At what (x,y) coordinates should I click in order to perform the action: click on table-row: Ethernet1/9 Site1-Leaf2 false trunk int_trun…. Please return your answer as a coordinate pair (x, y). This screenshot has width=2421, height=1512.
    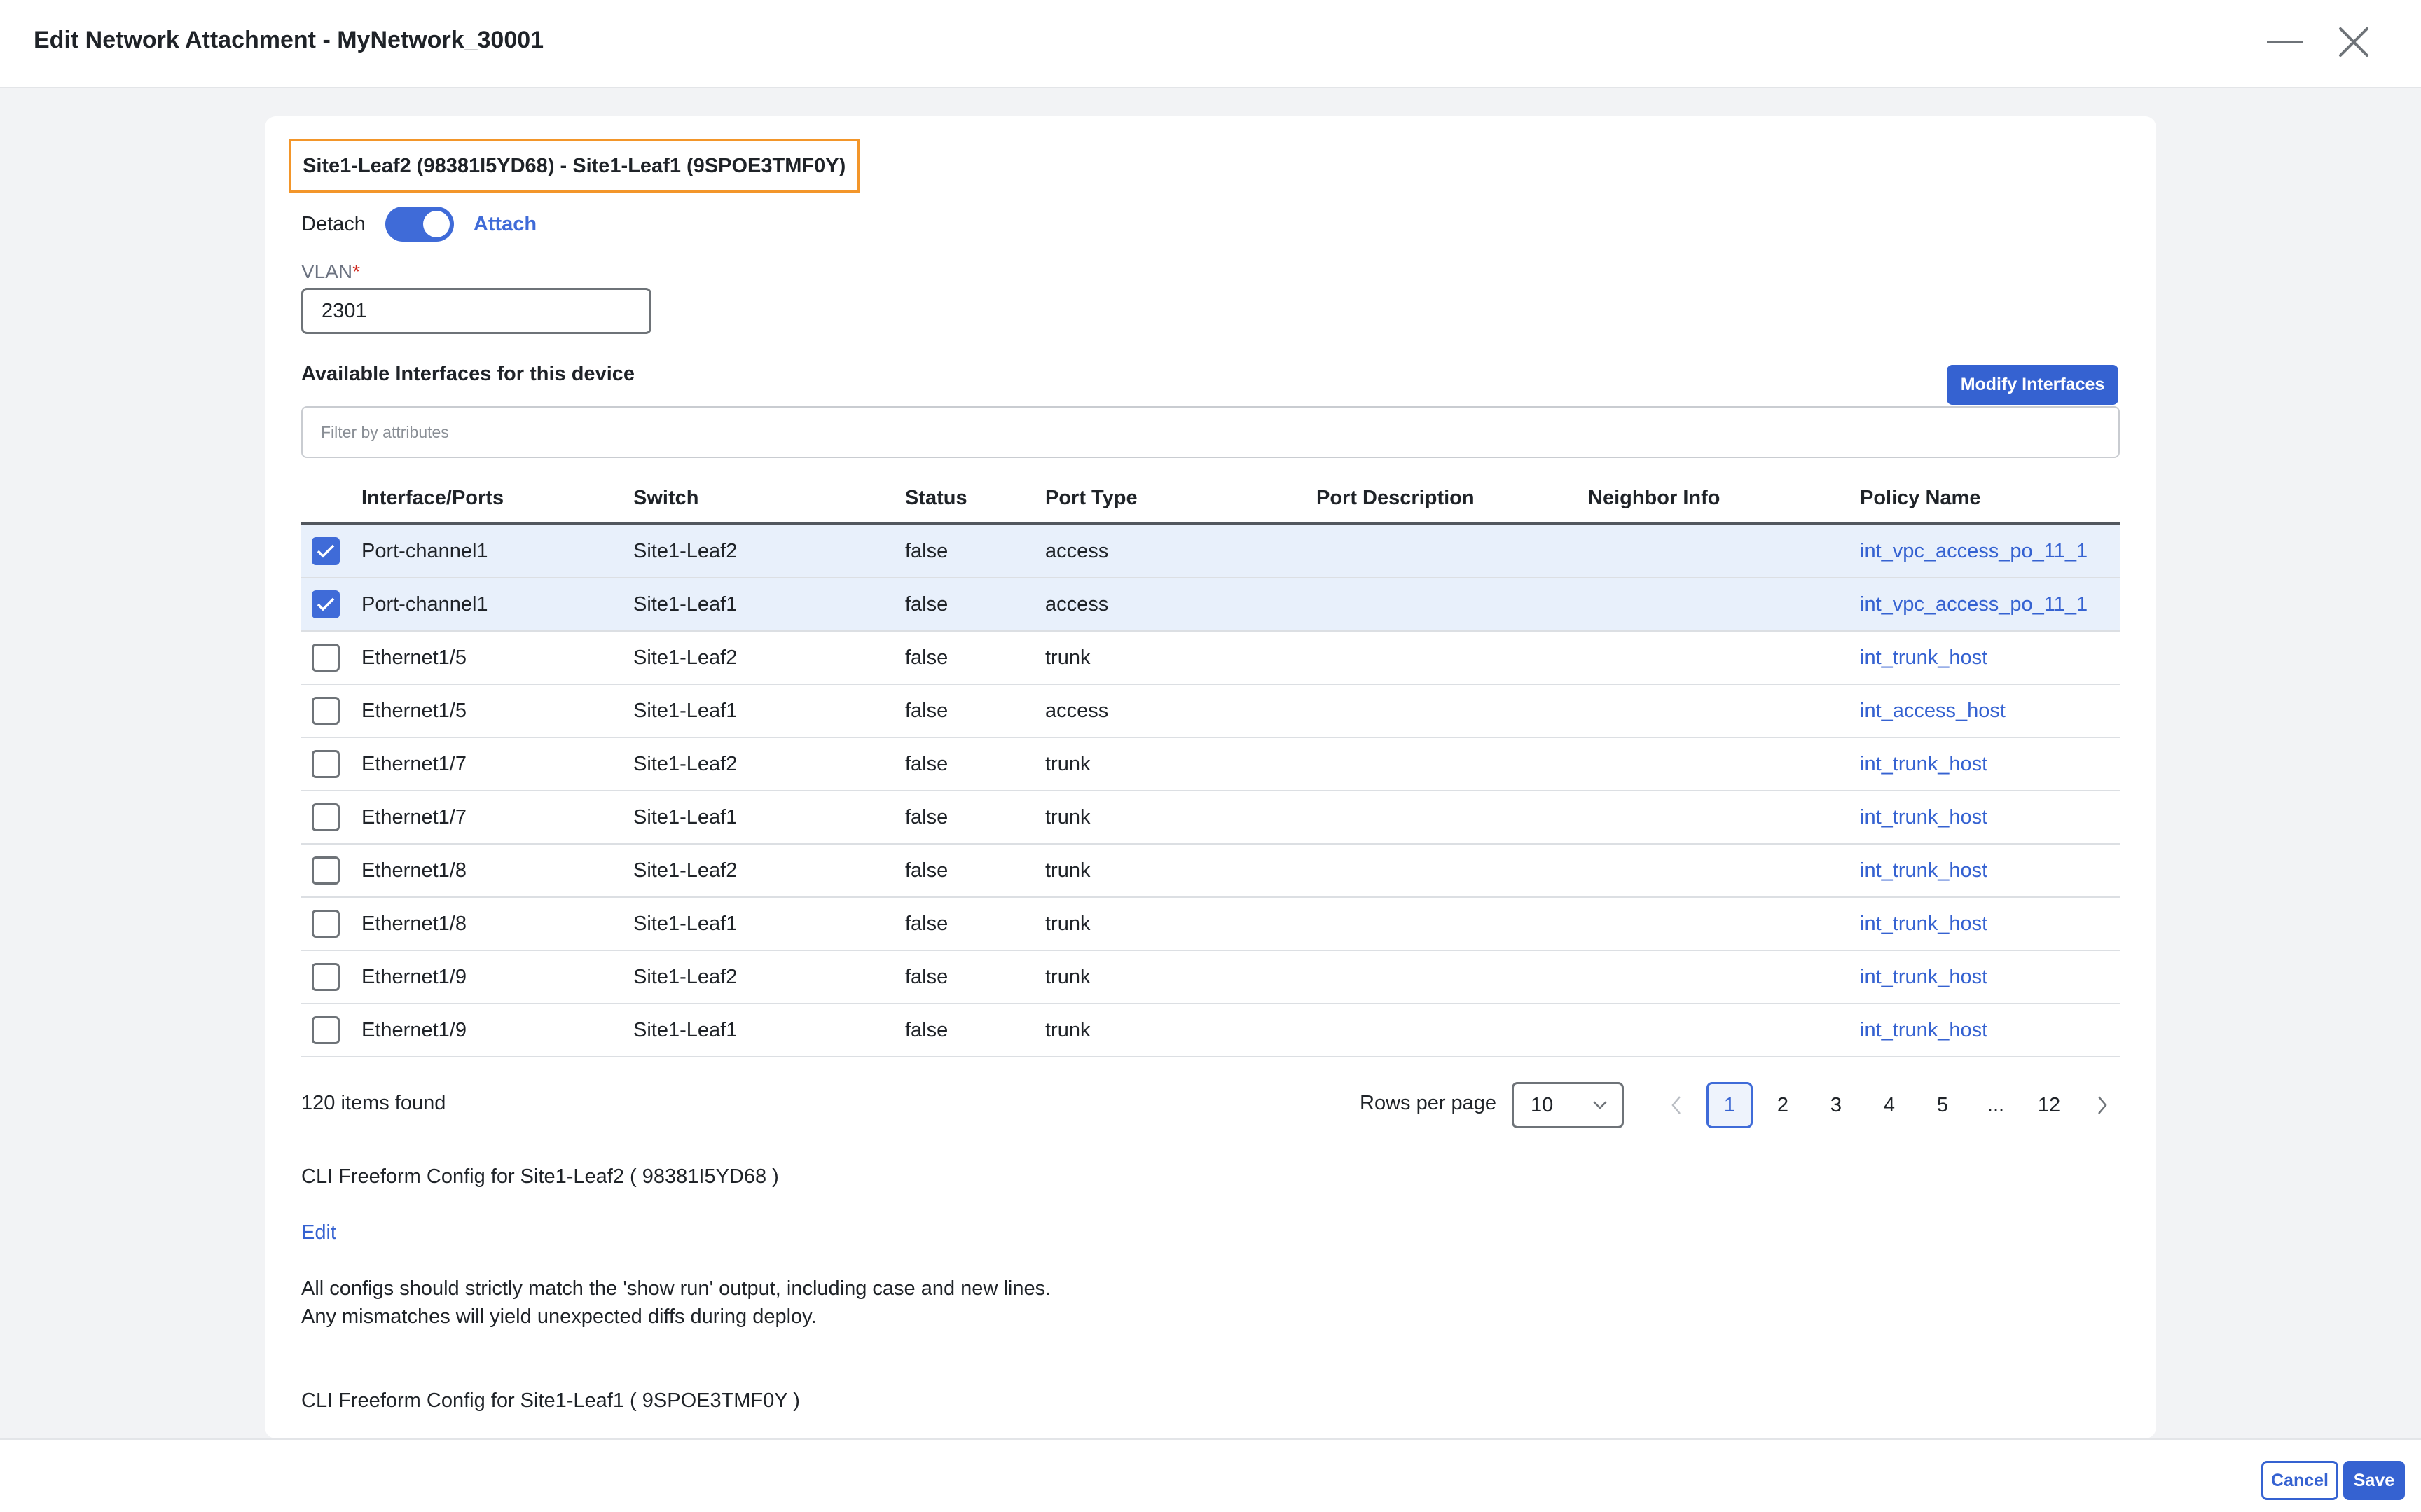
    Looking at the image, I should click on (1210, 978).